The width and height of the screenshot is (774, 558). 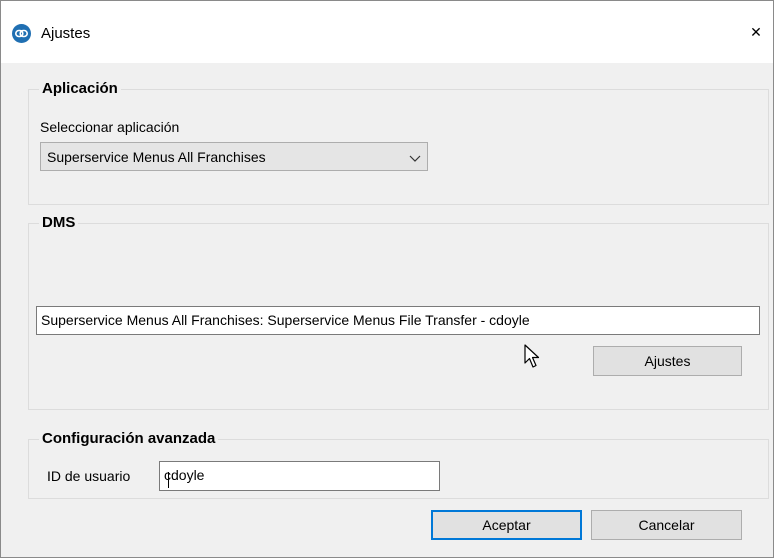 What do you see at coordinates (756, 32) in the screenshot?
I see `close-icon: ✕` at bounding box center [756, 32].